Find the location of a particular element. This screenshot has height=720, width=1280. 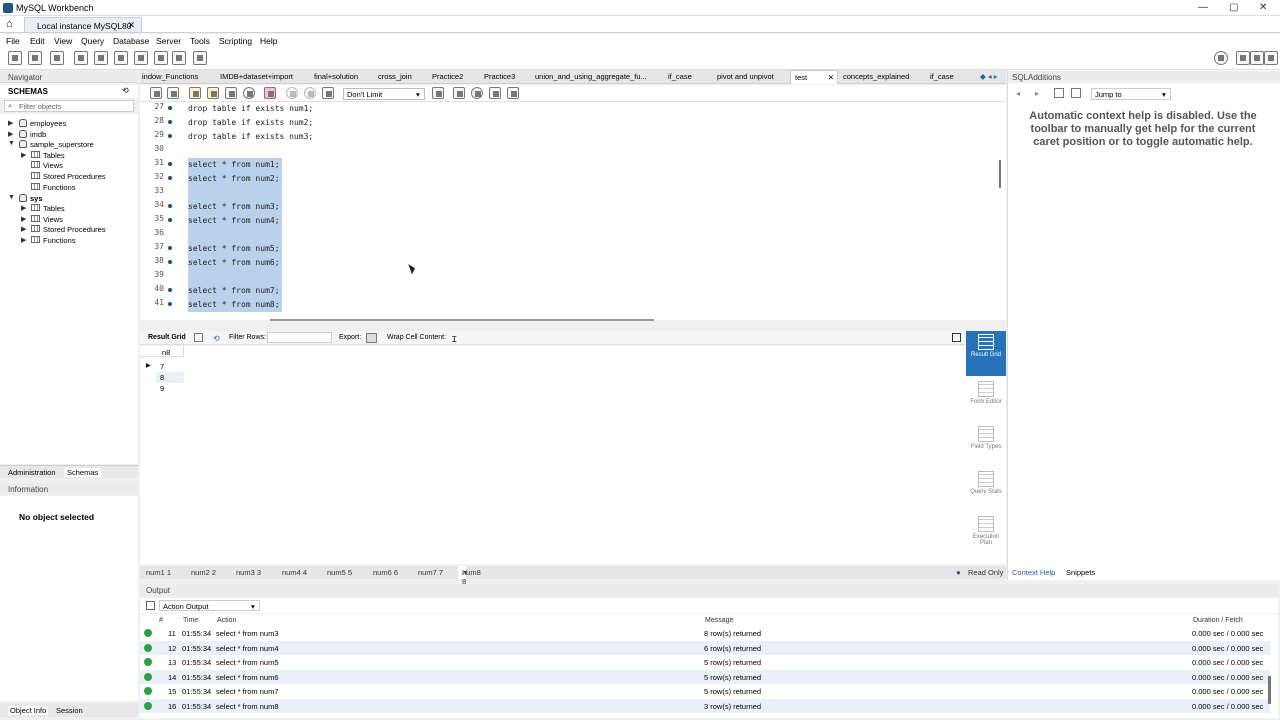

action-output-select: Action Output ▾ is located at coordinates (209, 605).